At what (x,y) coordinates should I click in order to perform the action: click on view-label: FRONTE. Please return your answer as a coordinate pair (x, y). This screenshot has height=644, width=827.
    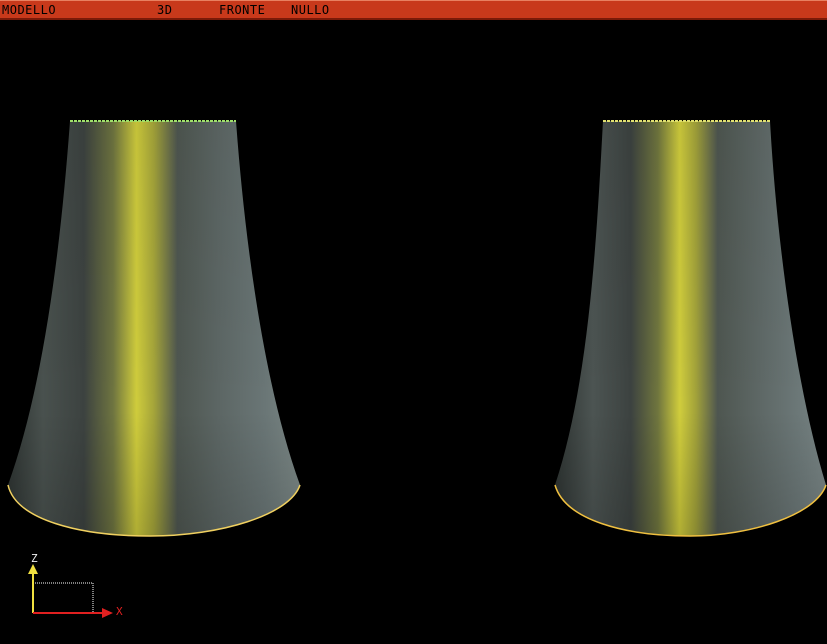
    Looking at the image, I should click on (242, 10).